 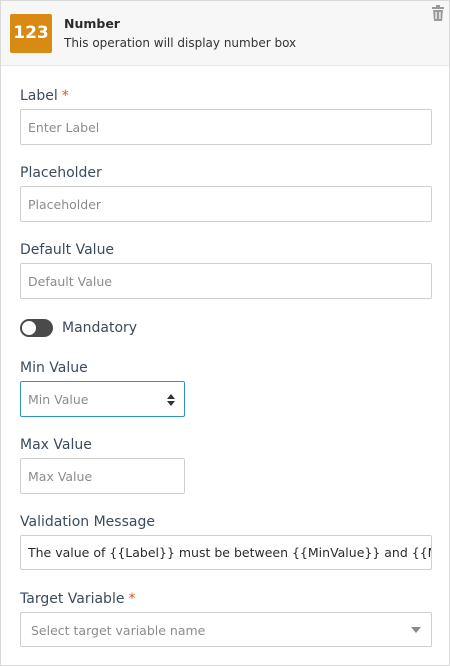 What do you see at coordinates (87, 522) in the screenshot?
I see `validation-message-field-label: Validation Message` at bounding box center [87, 522].